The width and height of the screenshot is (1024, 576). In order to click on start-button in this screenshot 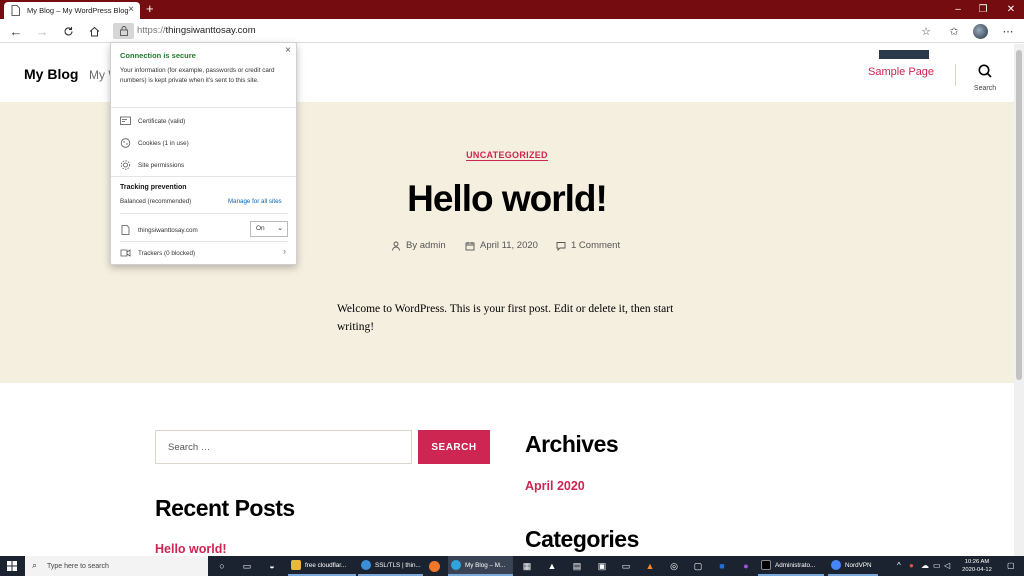, I will do `click(12, 566)`.